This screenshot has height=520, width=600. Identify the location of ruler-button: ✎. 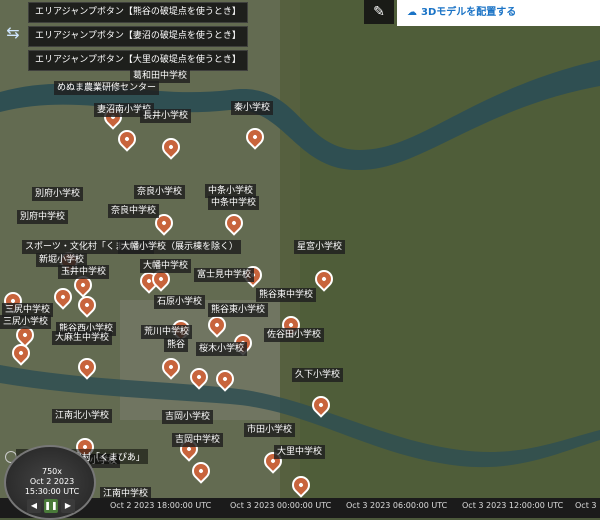
(379, 12).